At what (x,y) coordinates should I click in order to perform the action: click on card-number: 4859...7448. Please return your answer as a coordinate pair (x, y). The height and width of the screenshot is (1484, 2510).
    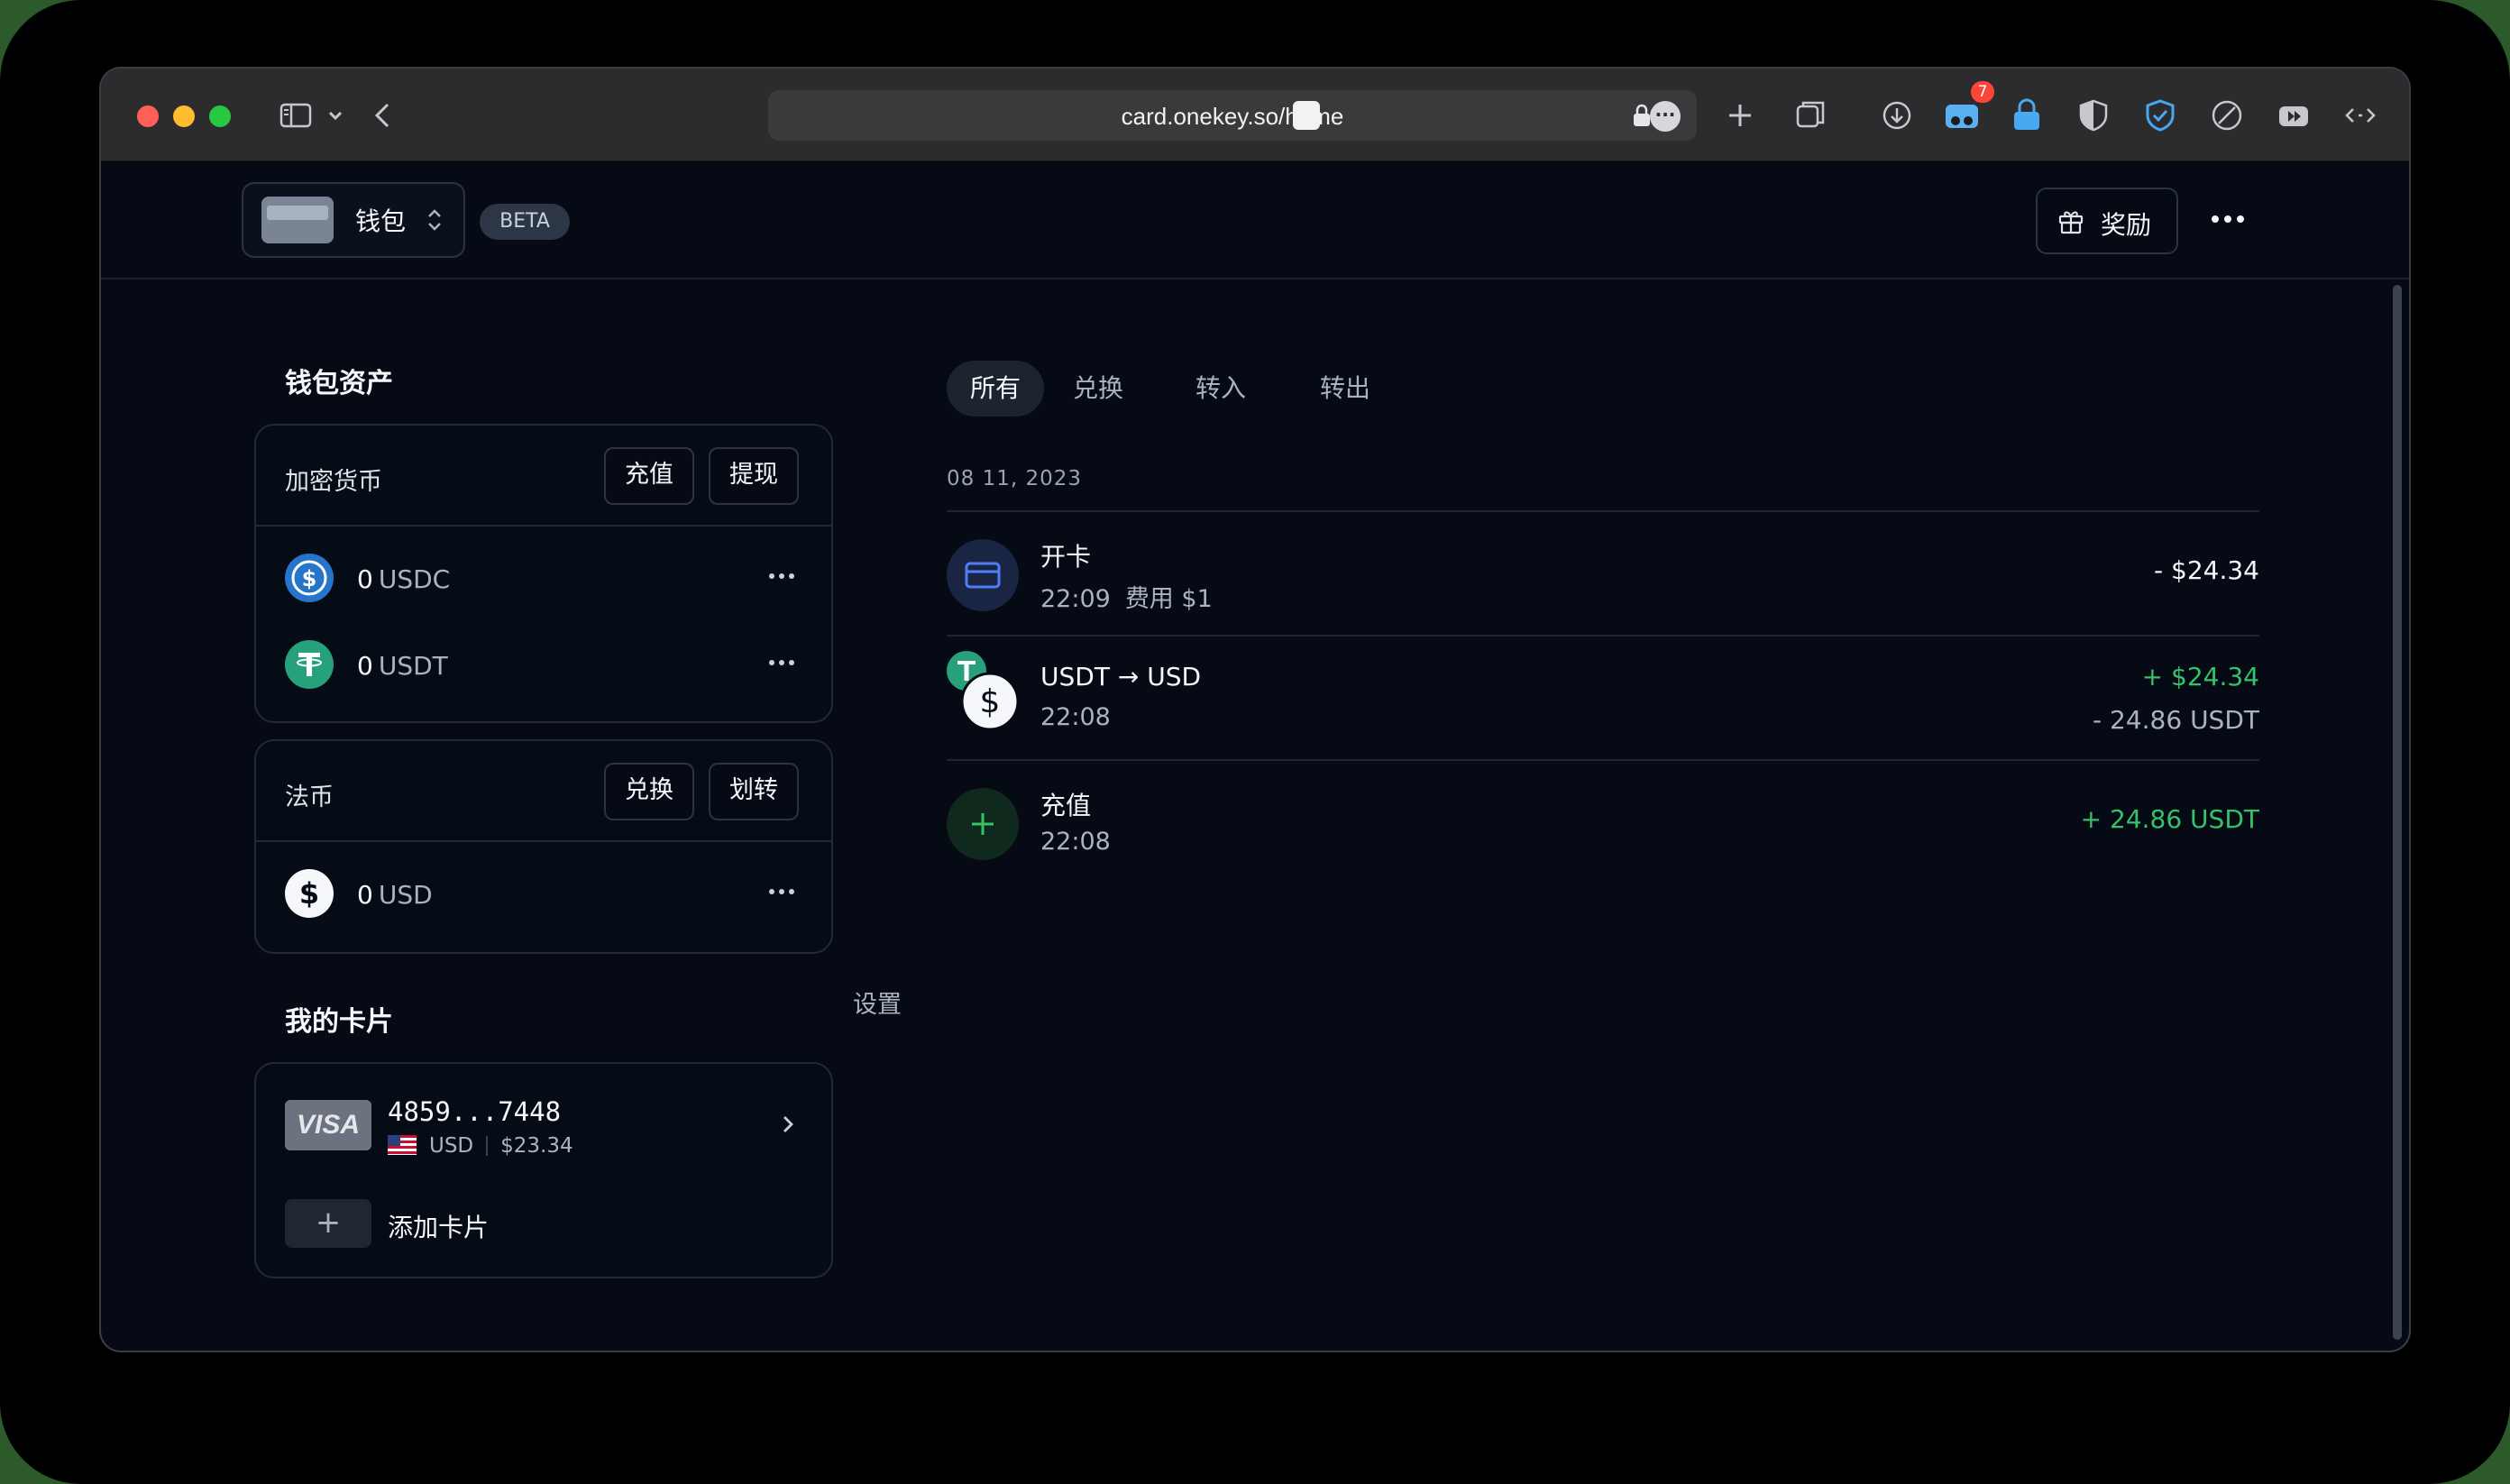
    Looking at the image, I should click on (475, 1111).